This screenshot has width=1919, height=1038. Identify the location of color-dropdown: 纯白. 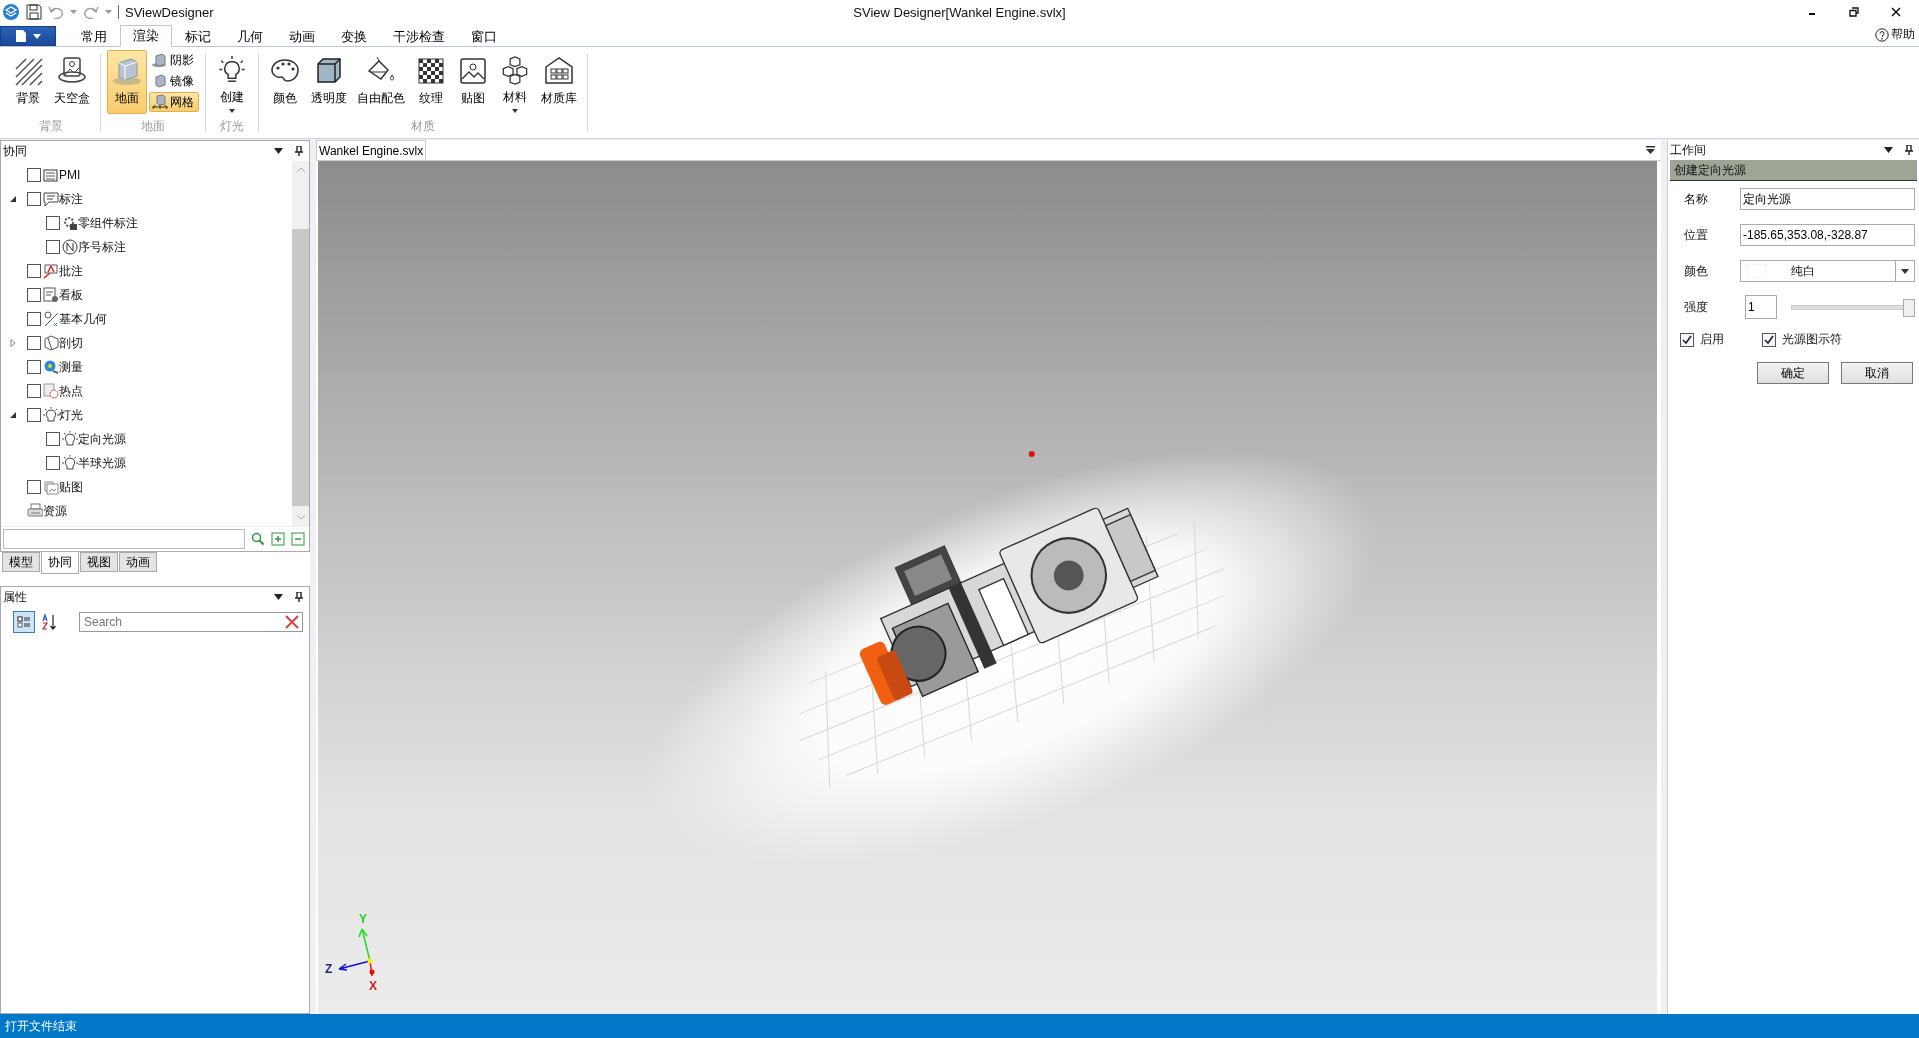
(1827, 271).